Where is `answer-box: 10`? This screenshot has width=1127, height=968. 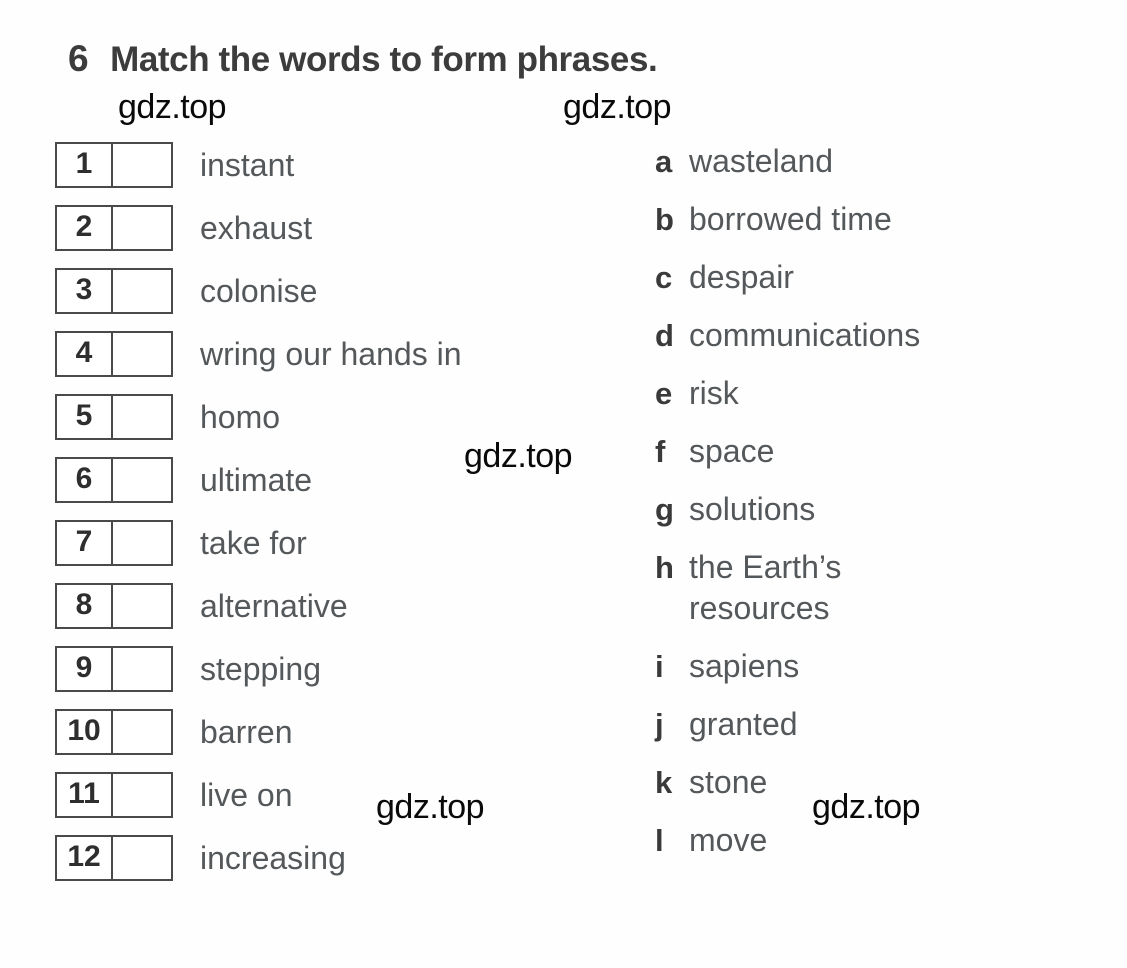
answer-box: 10 is located at coordinates (114, 731).